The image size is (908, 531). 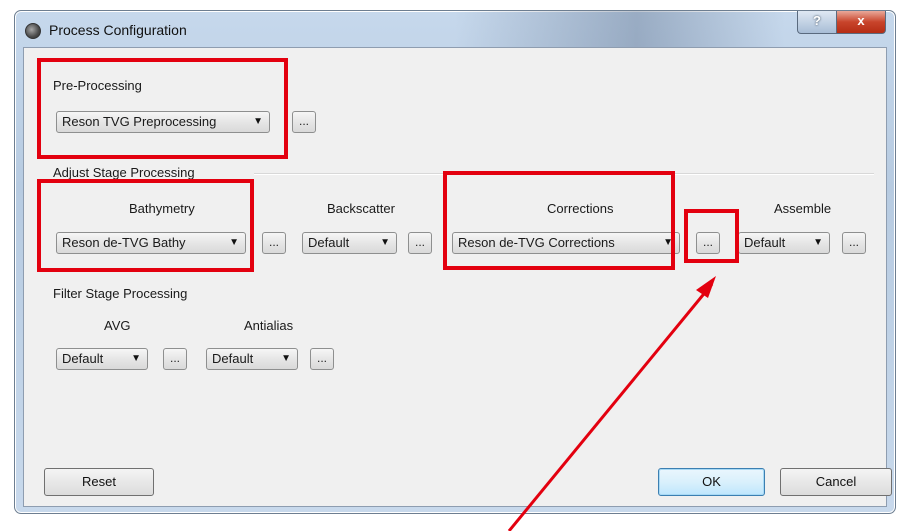 What do you see at coordinates (706, 287) in the screenshot?
I see `annotation-arrow-head` at bounding box center [706, 287].